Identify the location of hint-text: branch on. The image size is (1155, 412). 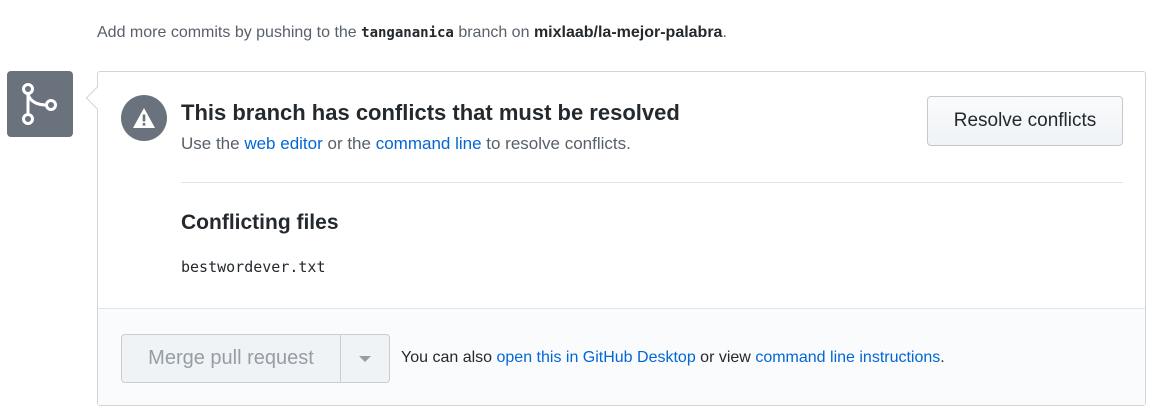
(494, 32).